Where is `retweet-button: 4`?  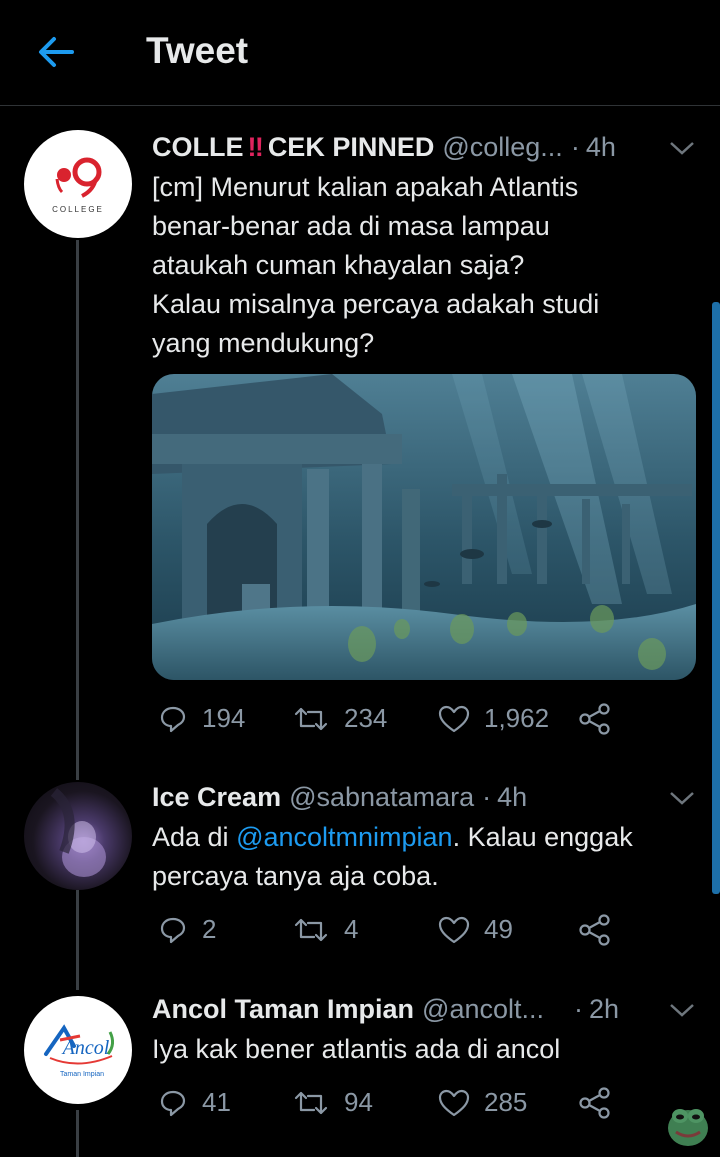 retweet-button: 4 is located at coordinates (325, 929).